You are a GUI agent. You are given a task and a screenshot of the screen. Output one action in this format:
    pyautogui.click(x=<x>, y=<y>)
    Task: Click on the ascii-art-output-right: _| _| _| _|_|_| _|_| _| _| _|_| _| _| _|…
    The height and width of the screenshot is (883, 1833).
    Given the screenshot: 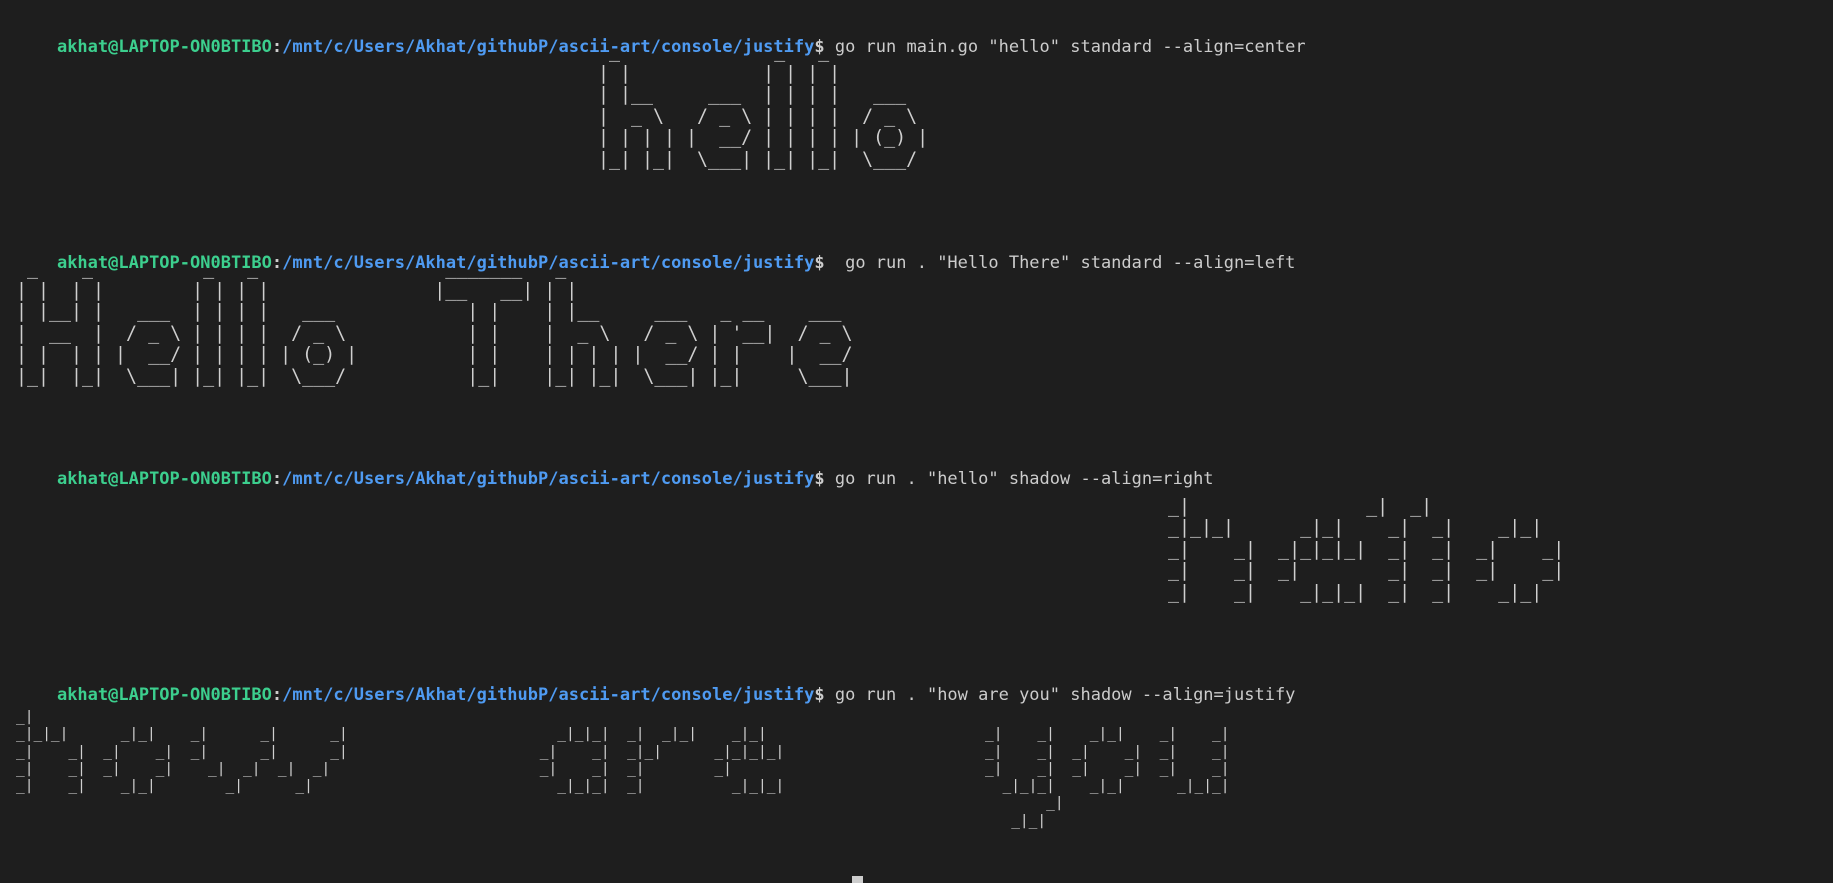 What is the action you would take?
    pyautogui.click(x=1366, y=549)
    